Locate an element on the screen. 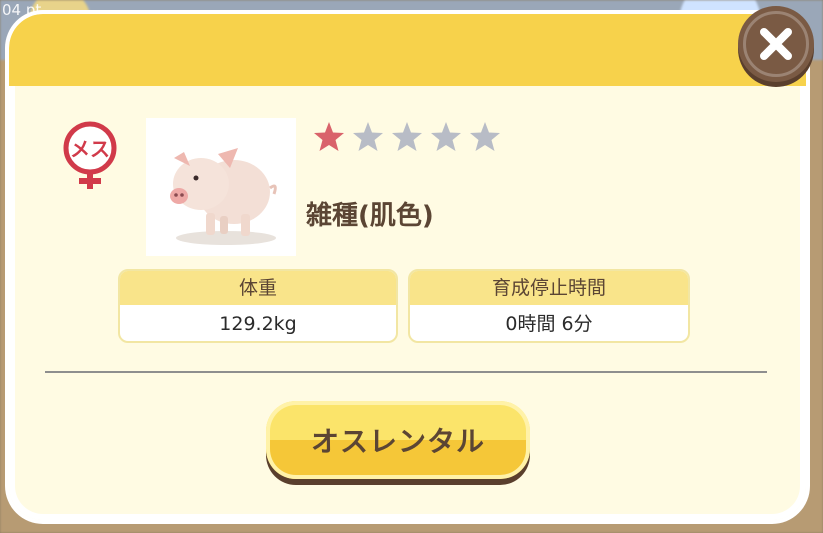 This screenshot has height=533, width=823. divider is located at coordinates (406, 372).